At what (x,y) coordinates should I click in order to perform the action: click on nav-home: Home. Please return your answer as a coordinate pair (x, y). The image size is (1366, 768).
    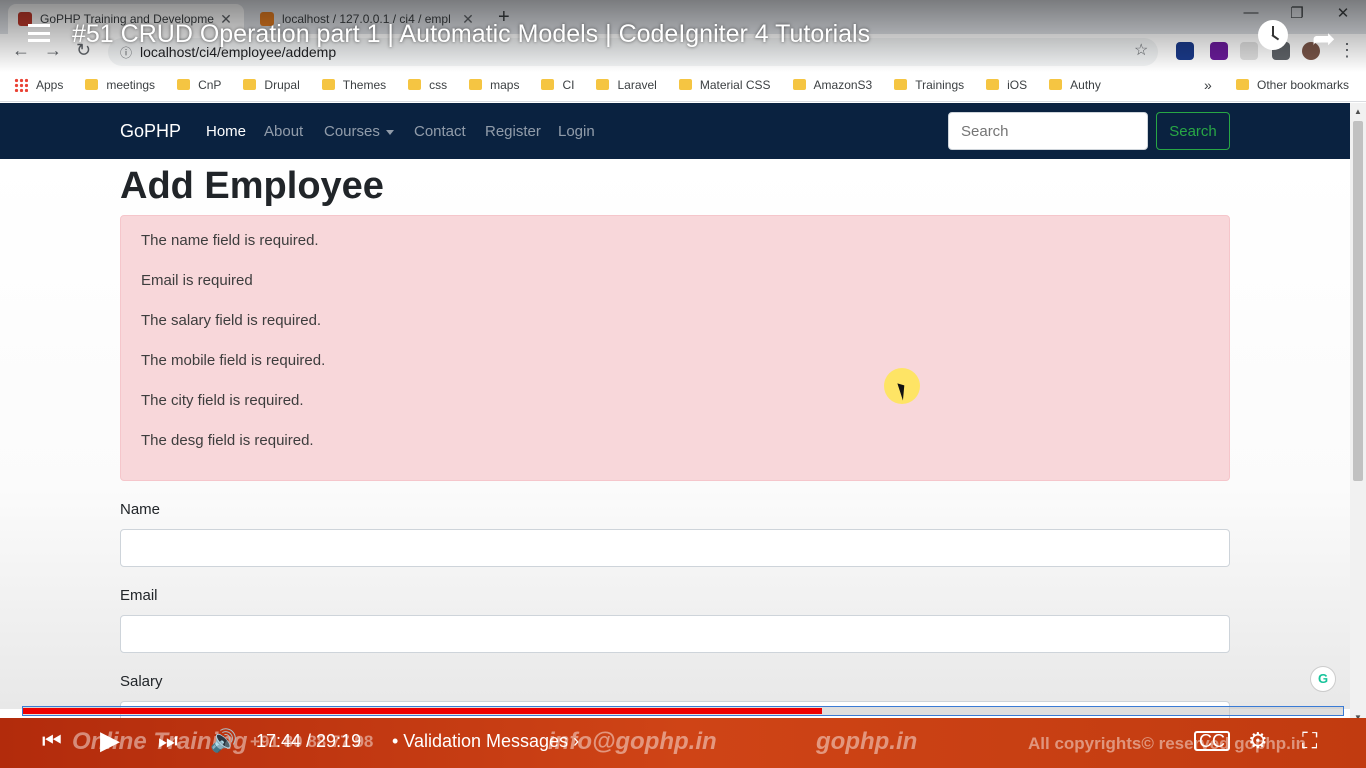
    Looking at the image, I should click on (226, 131).